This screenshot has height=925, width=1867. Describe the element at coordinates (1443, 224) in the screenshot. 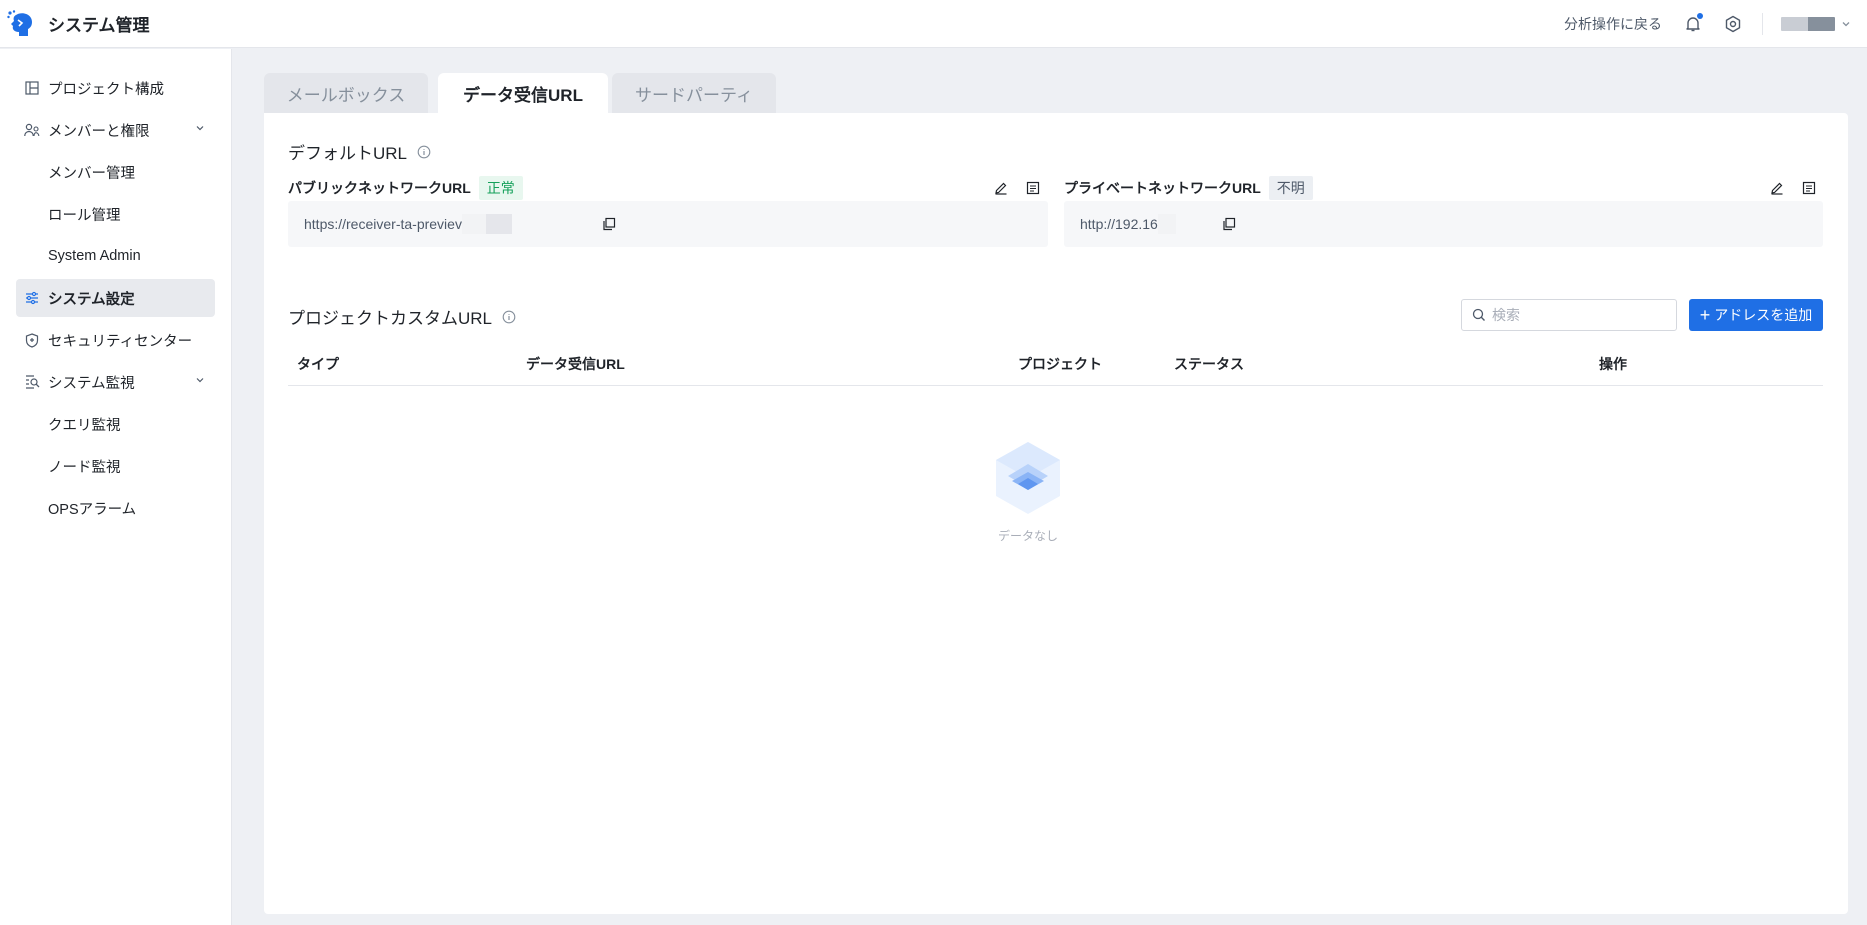

I see `private-url-box: http://192.16` at that location.